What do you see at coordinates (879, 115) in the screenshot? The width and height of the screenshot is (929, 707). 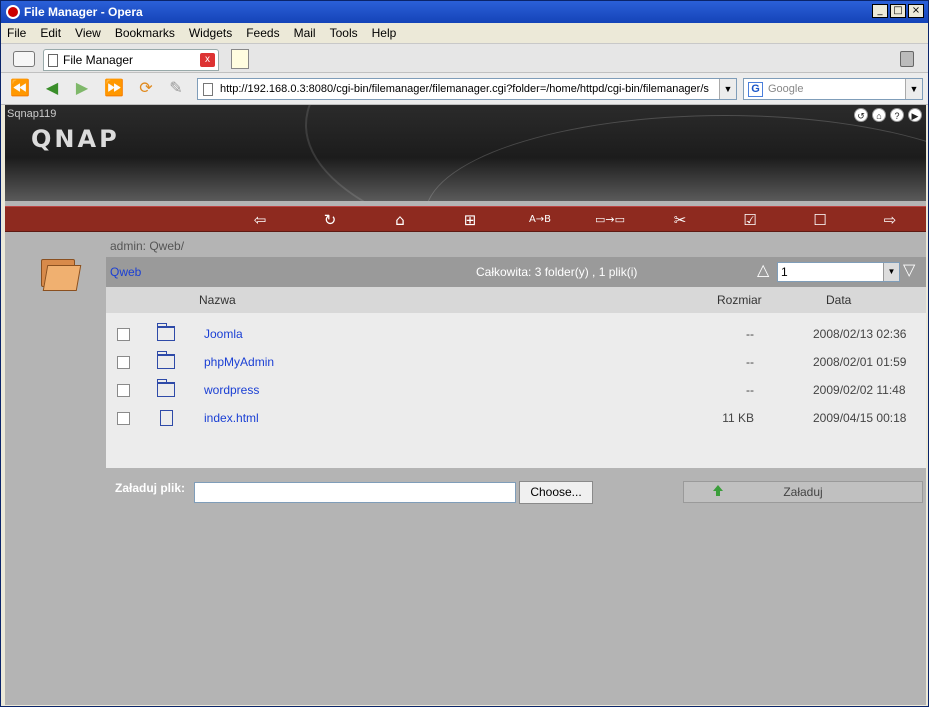 I see `home-circle-icon: ⌂` at bounding box center [879, 115].